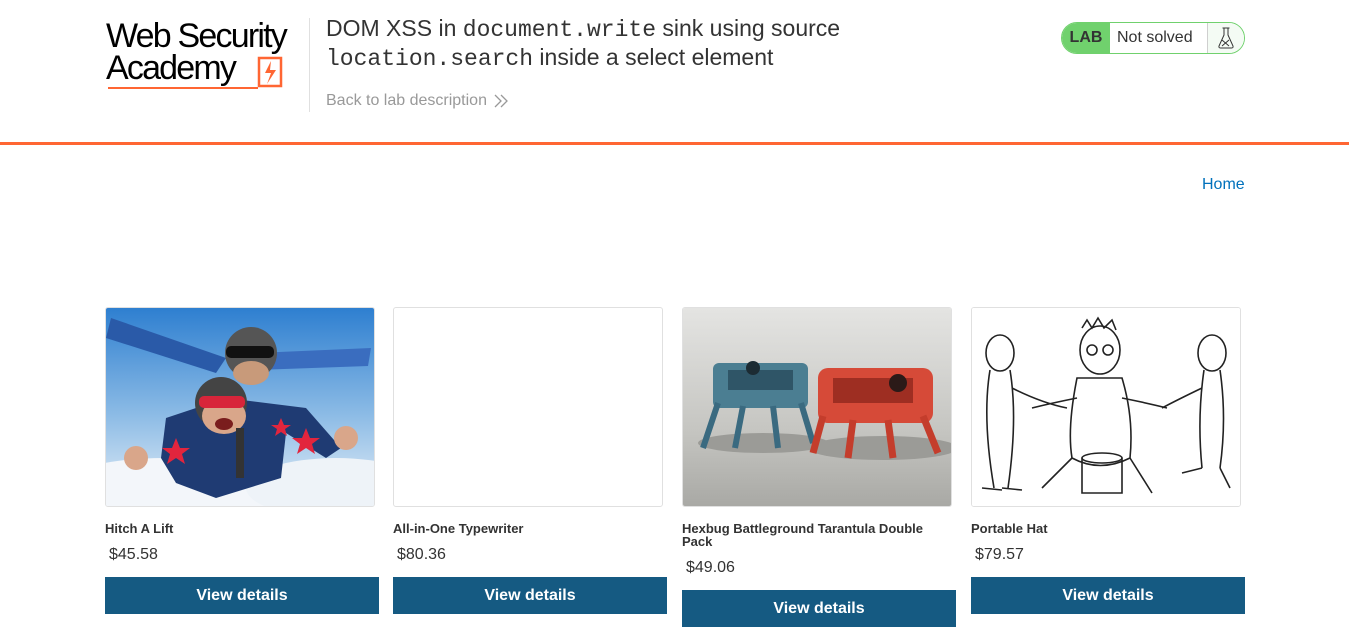 The image size is (1349, 643). I want to click on lab-status-widget: LAB Not solved, so click(1153, 38).